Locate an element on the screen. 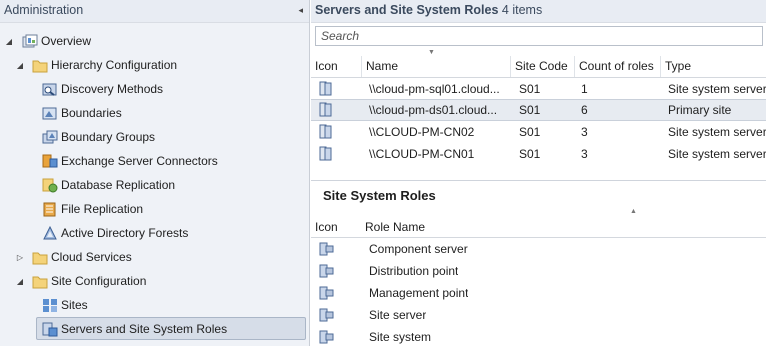 Image resolution: width=766 pixels, height=351 pixels. database-replication-icon is located at coordinates (50, 185).